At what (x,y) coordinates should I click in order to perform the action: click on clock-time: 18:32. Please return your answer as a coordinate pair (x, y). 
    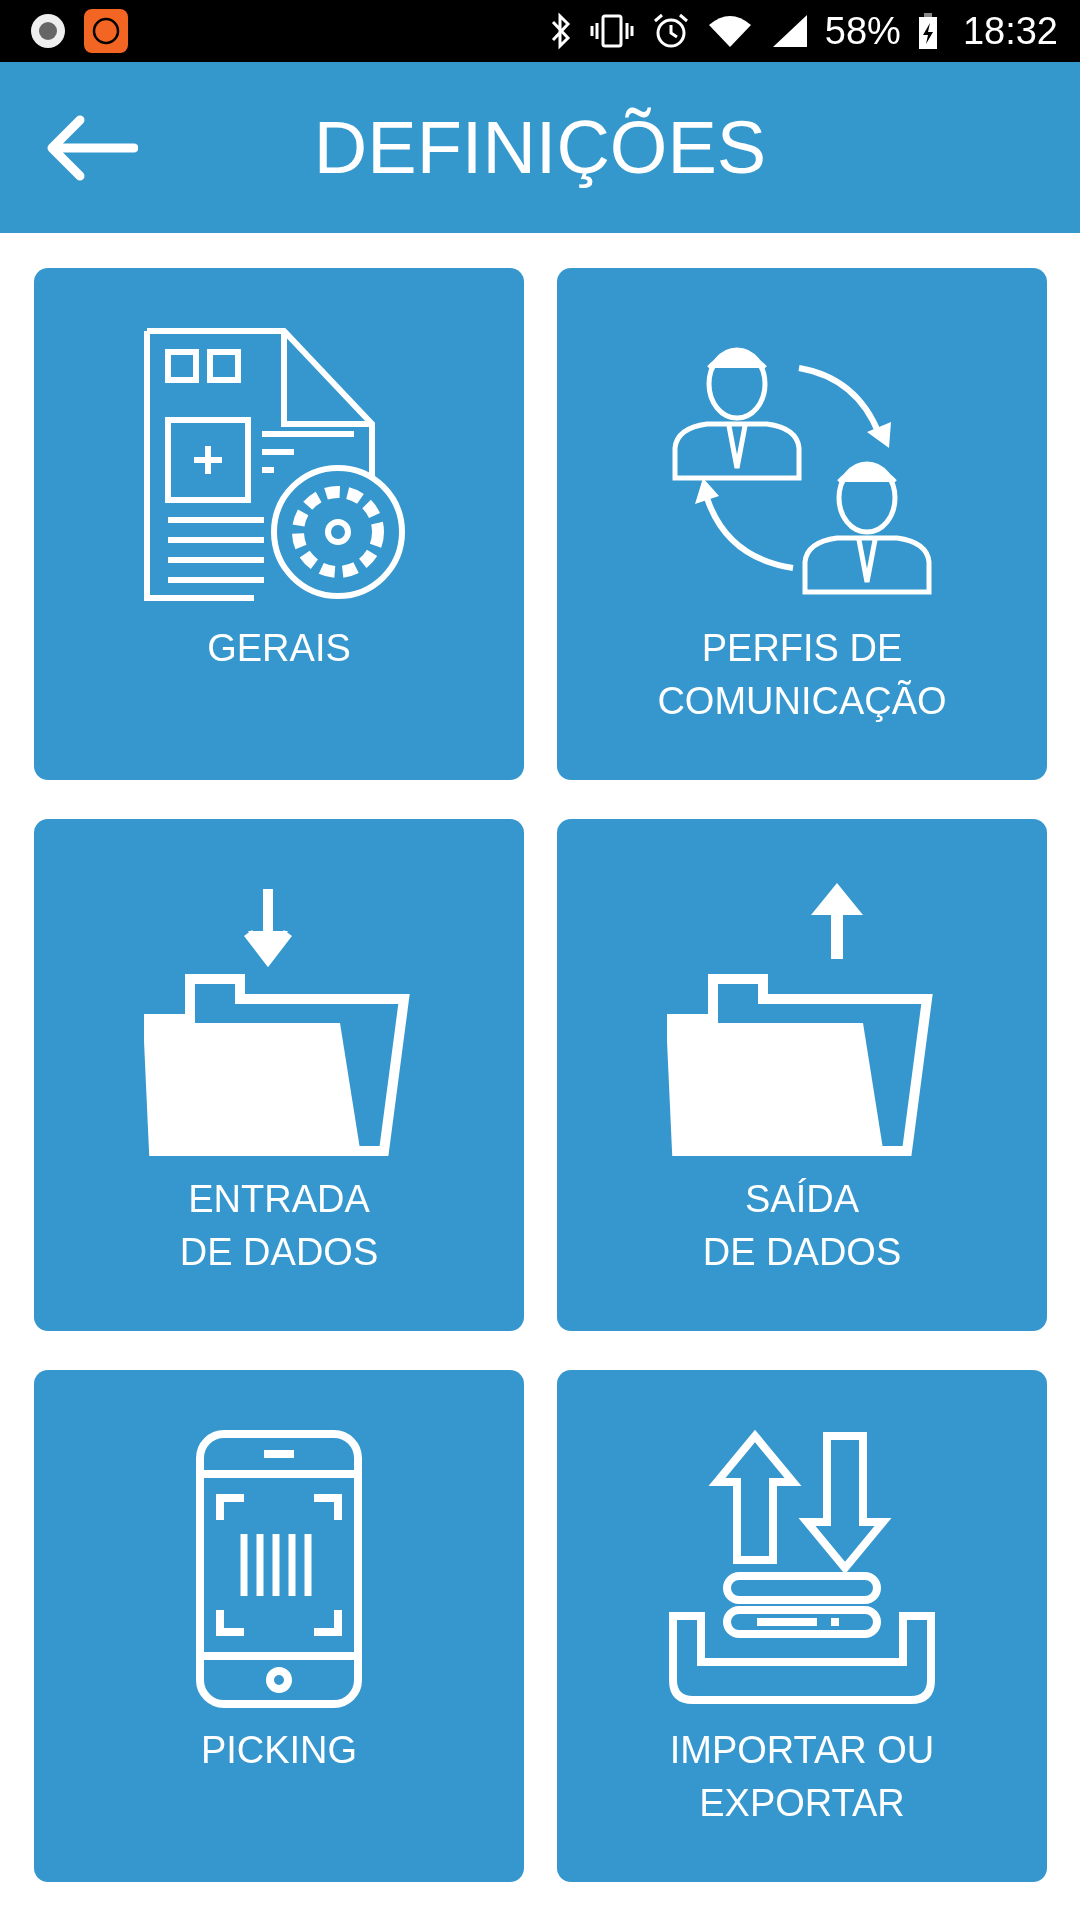
    Looking at the image, I should click on (1010, 31).